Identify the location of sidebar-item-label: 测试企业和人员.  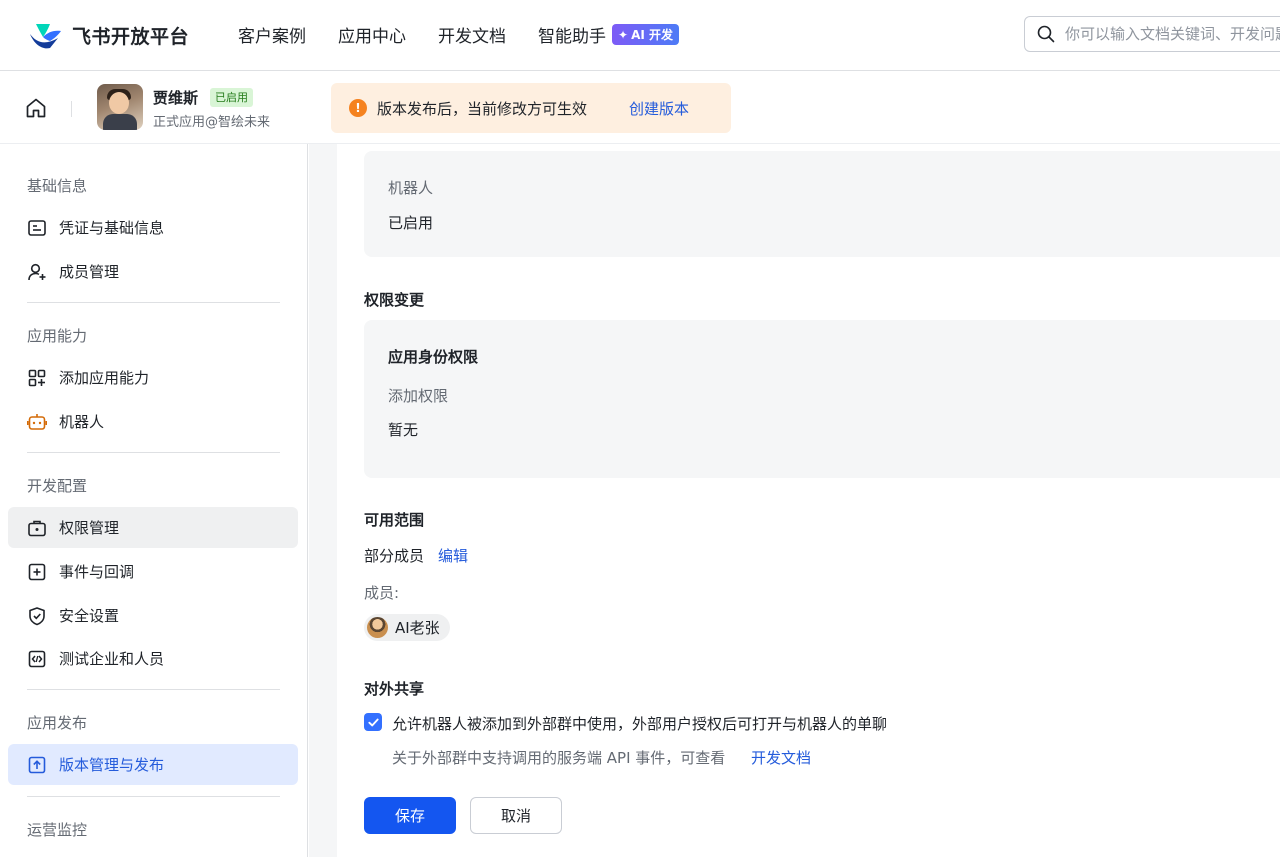
(112, 659).